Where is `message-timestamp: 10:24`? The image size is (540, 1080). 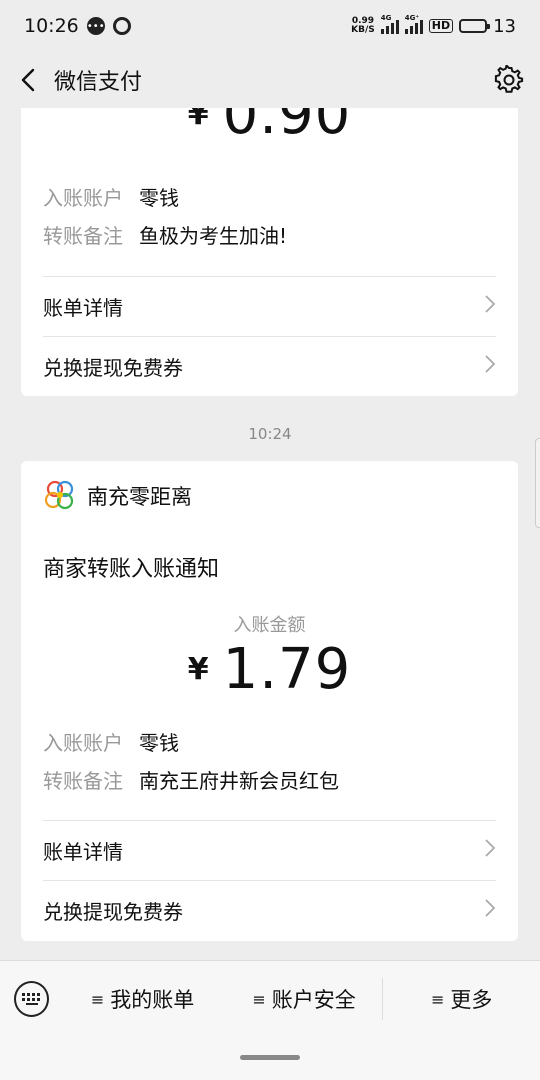
message-timestamp: 10:24 is located at coordinates (270, 434).